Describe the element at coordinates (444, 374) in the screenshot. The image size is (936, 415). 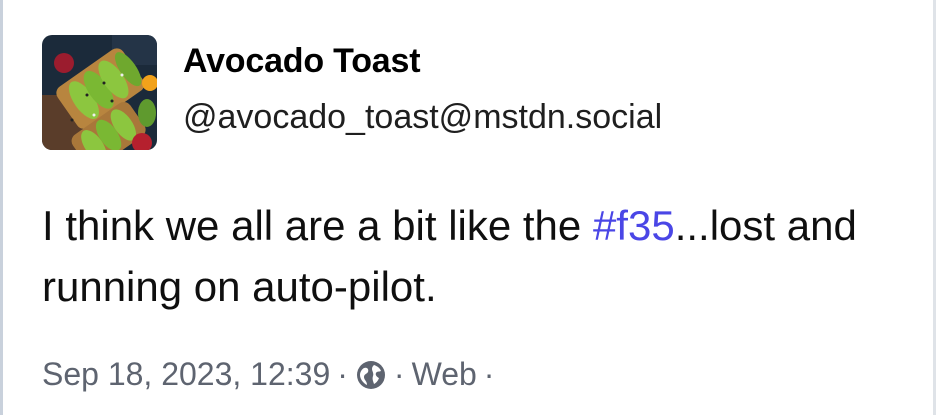
I see `application-name: Web` at that location.